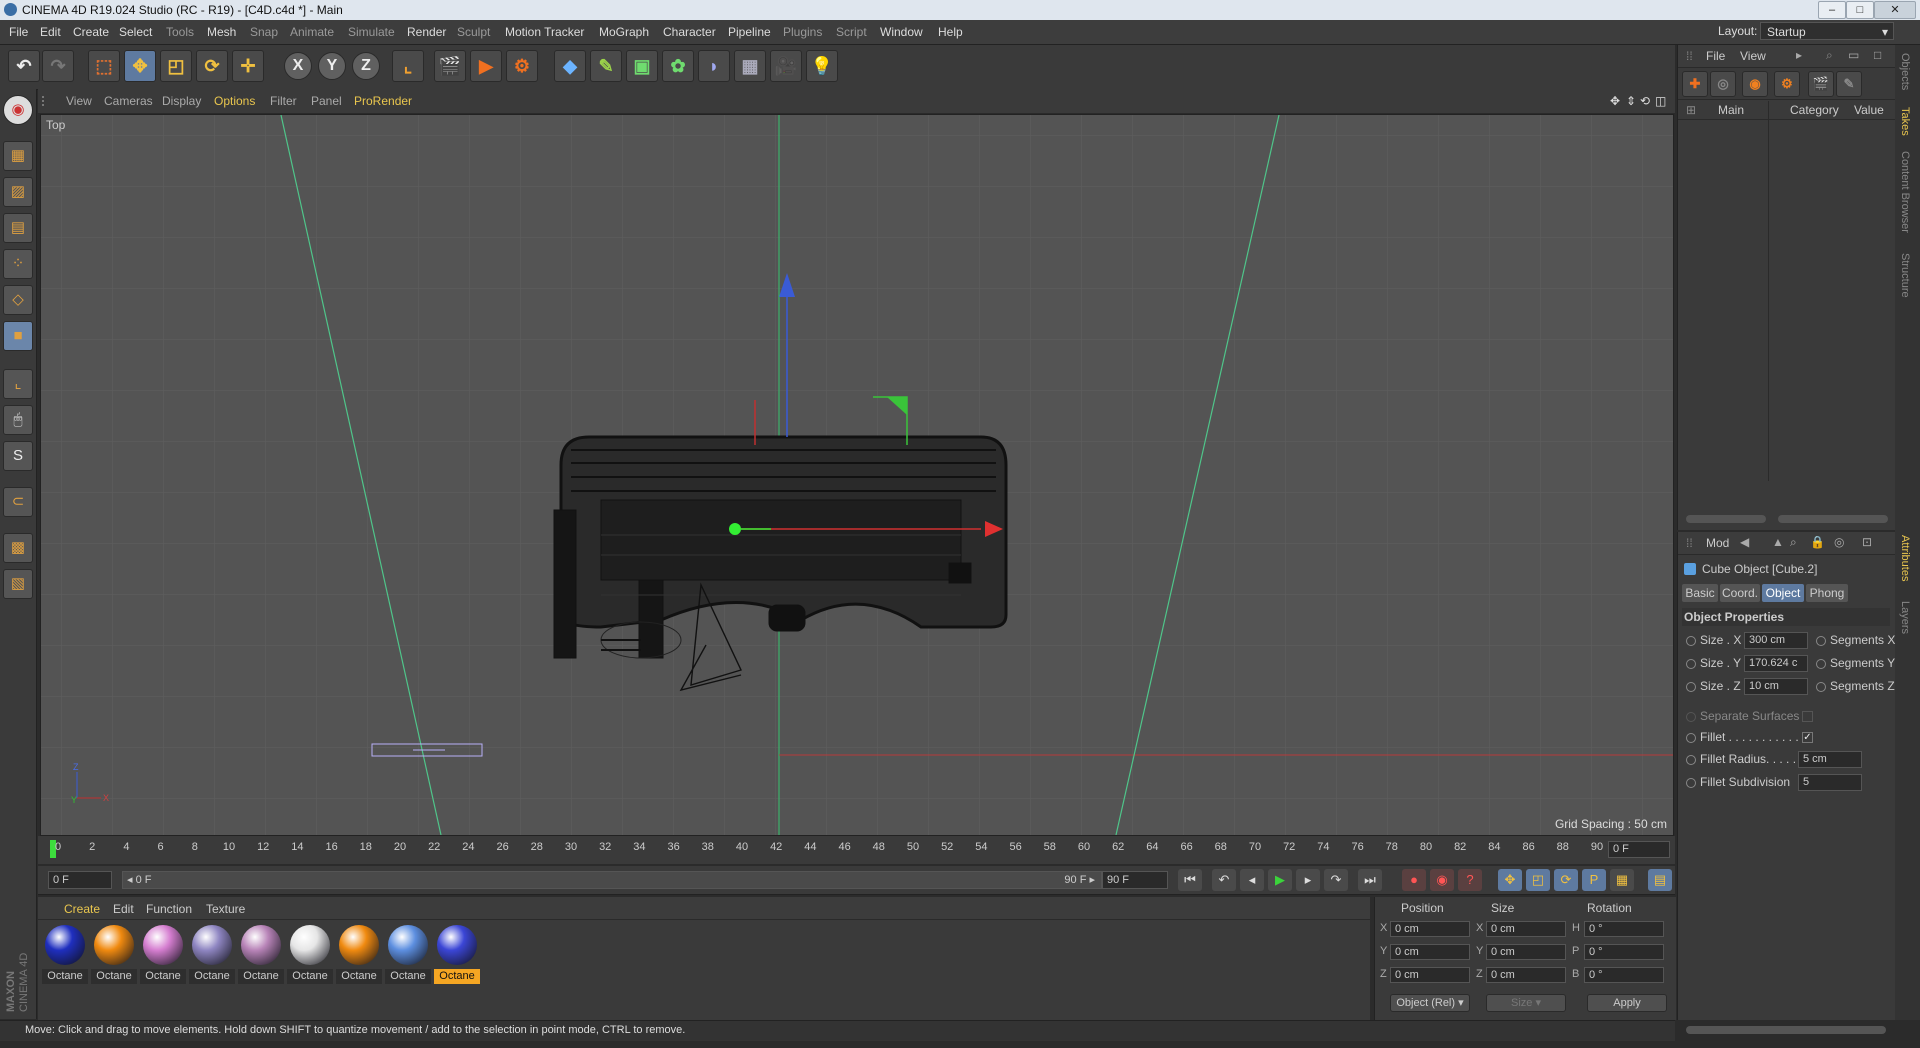  I want to click on fillet-radio, so click(1691, 738).